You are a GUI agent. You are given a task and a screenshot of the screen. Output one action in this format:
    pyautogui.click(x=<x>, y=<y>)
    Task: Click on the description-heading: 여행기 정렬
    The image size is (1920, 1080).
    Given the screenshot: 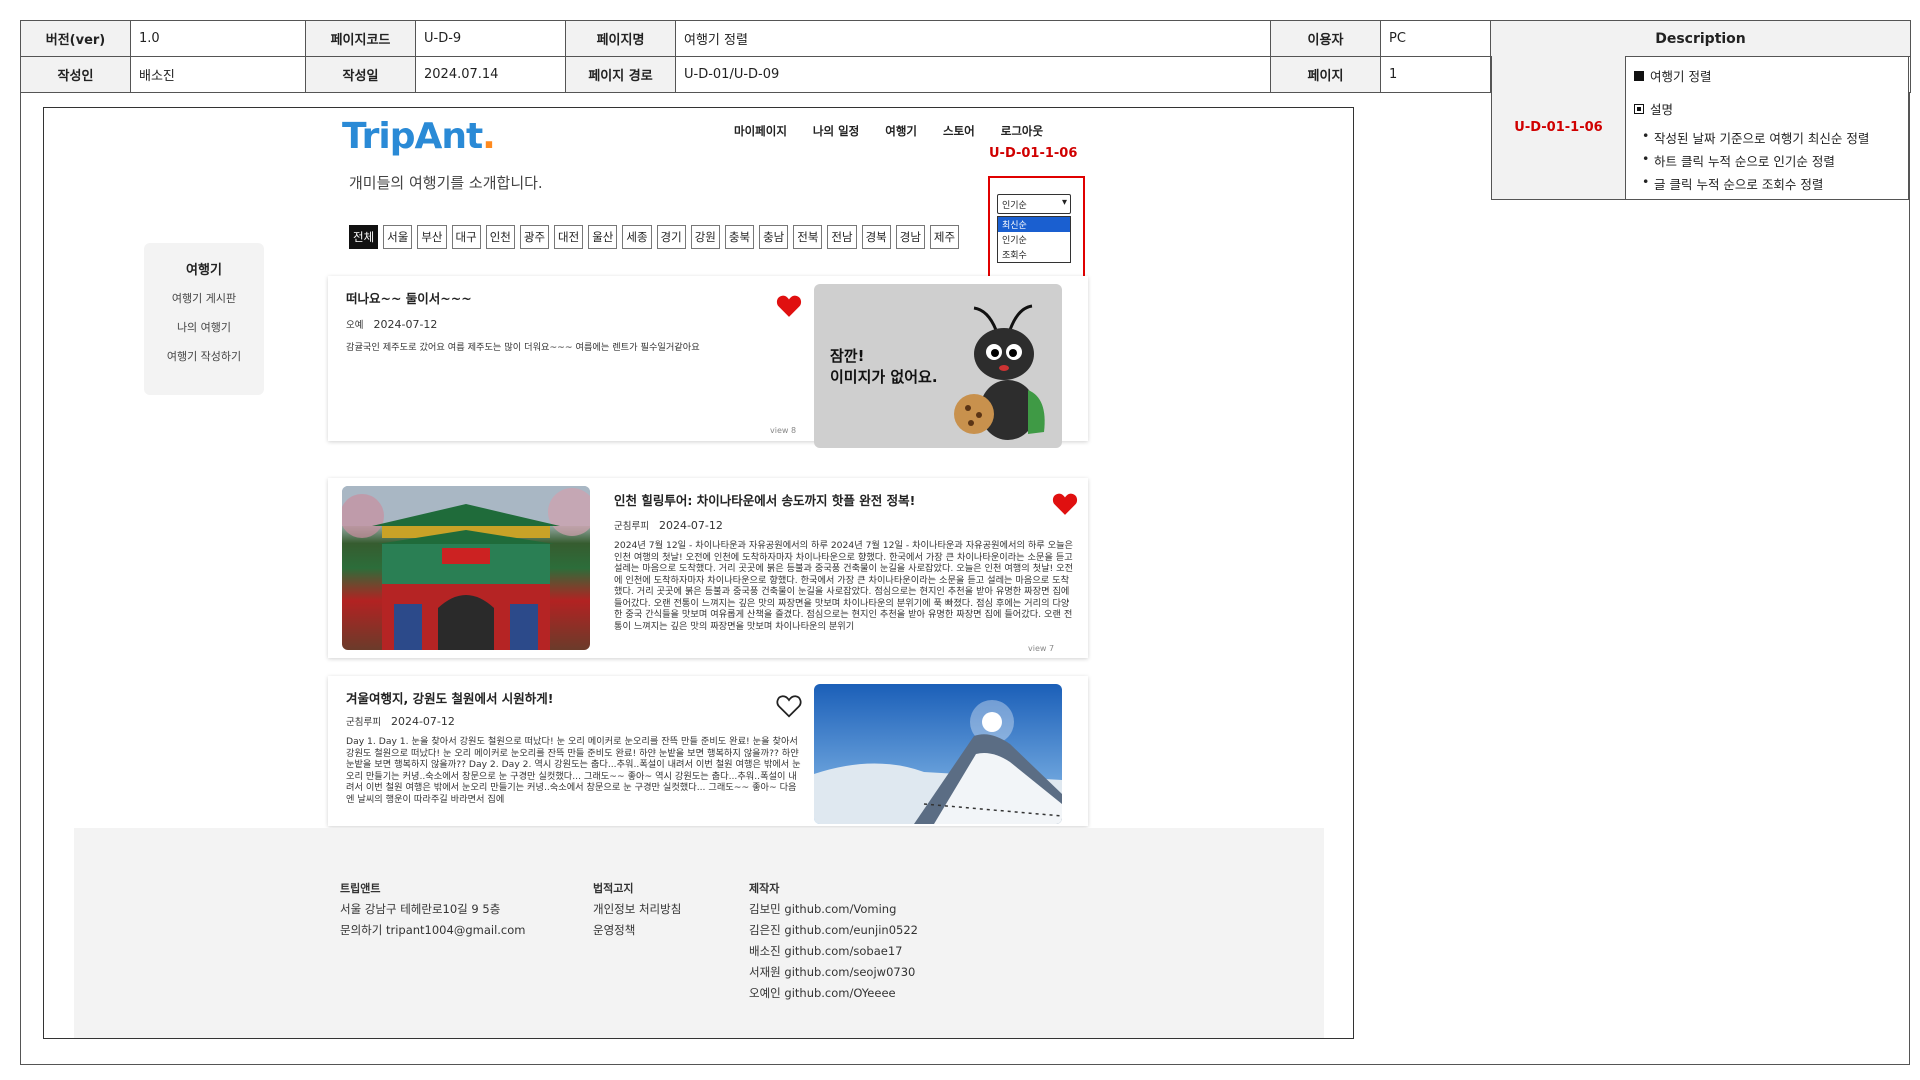 What is the action you would take?
    pyautogui.click(x=1681, y=76)
    